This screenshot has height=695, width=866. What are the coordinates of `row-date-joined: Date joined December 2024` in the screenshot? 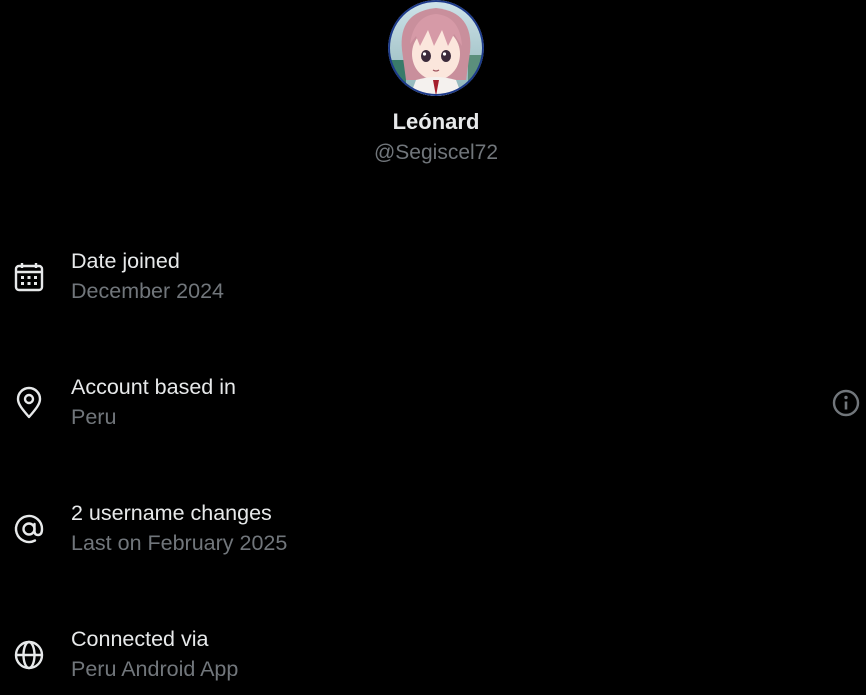 It's located at (433, 282).